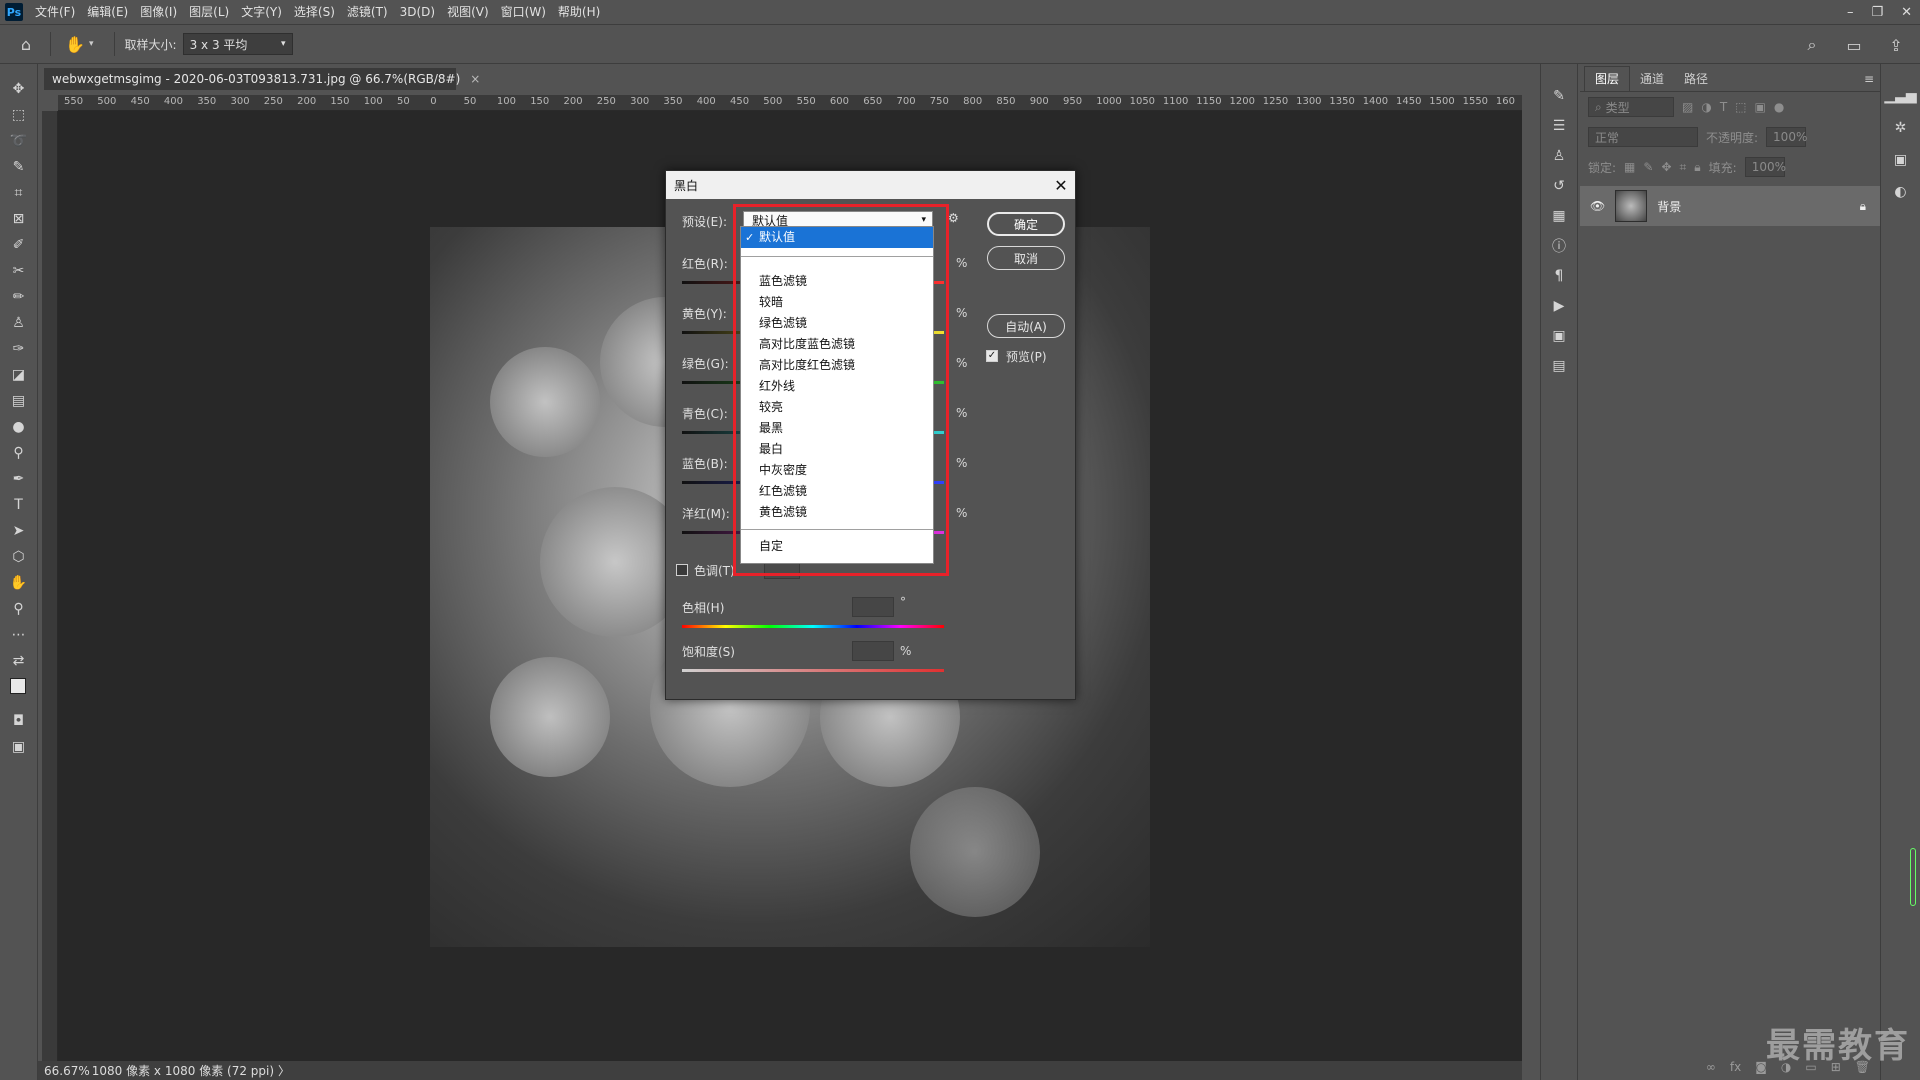 The width and height of the screenshot is (1920, 1080). Describe the element at coordinates (1786, 137) in the screenshot. I see `opacity-input: 100%` at that location.